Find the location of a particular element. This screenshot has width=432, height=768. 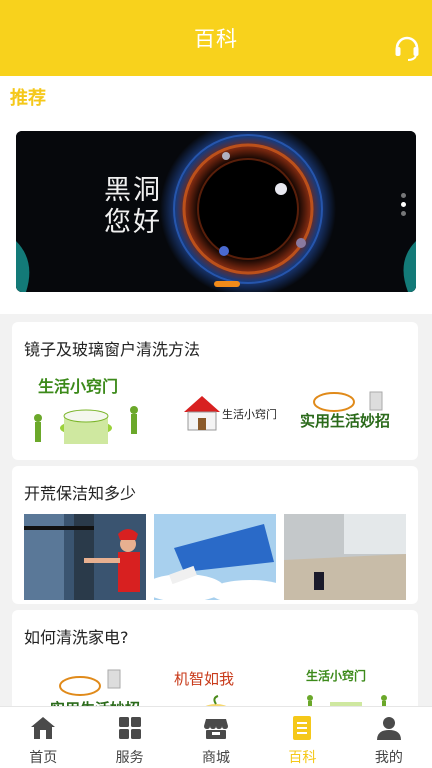

tab-label: 服务 is located at coordinates (129, 758).